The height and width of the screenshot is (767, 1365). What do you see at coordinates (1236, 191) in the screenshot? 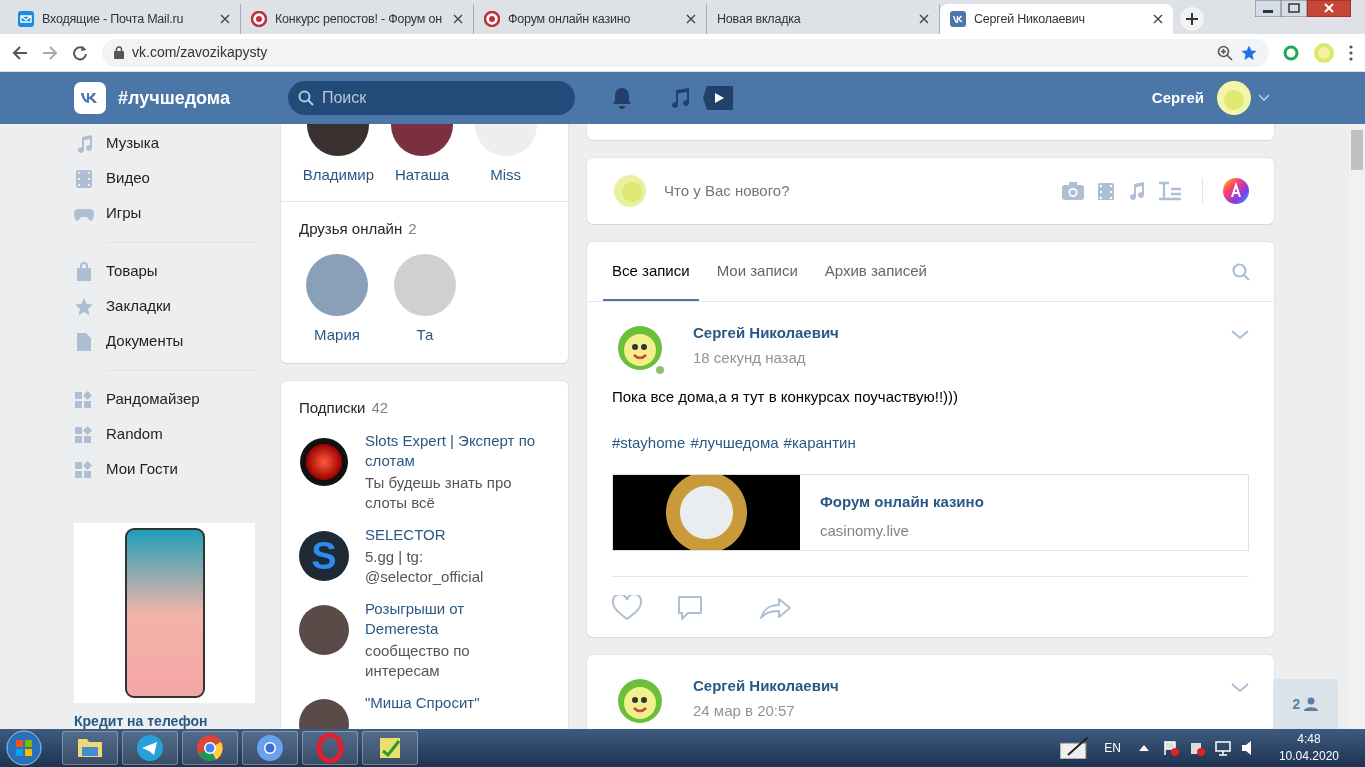
I see `color-circle-icon` at bounding box center [1236, 191].